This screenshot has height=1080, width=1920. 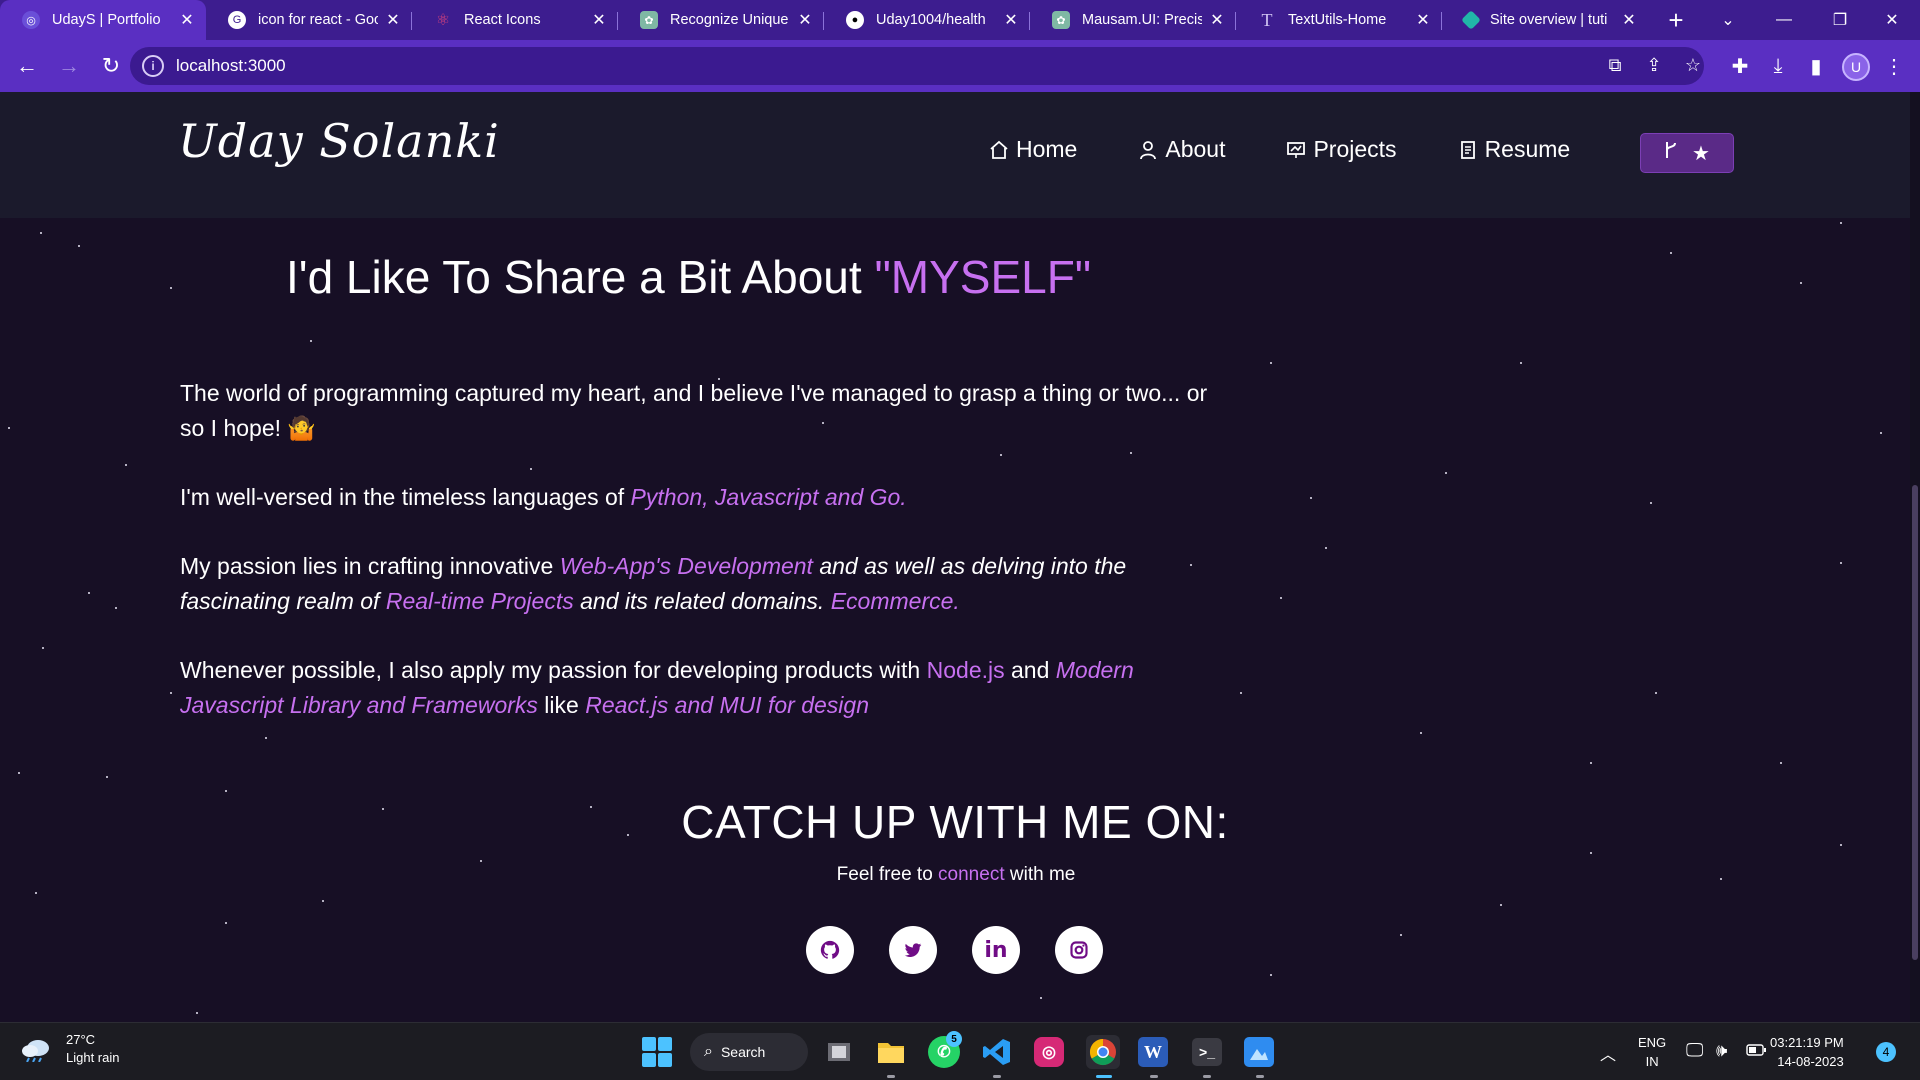 What do you see at coordinates (81, 1039) in the screenshot?
I see `temperature: 27°C` at bounding box center [81, 1039].